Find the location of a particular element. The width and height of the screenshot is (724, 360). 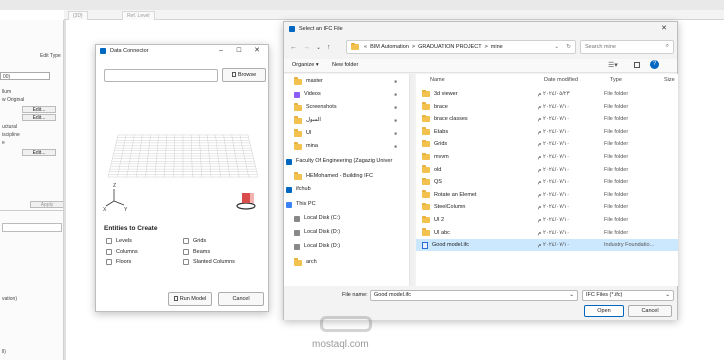

checkbox-slanted-columns is located at coordinates (186, 262).